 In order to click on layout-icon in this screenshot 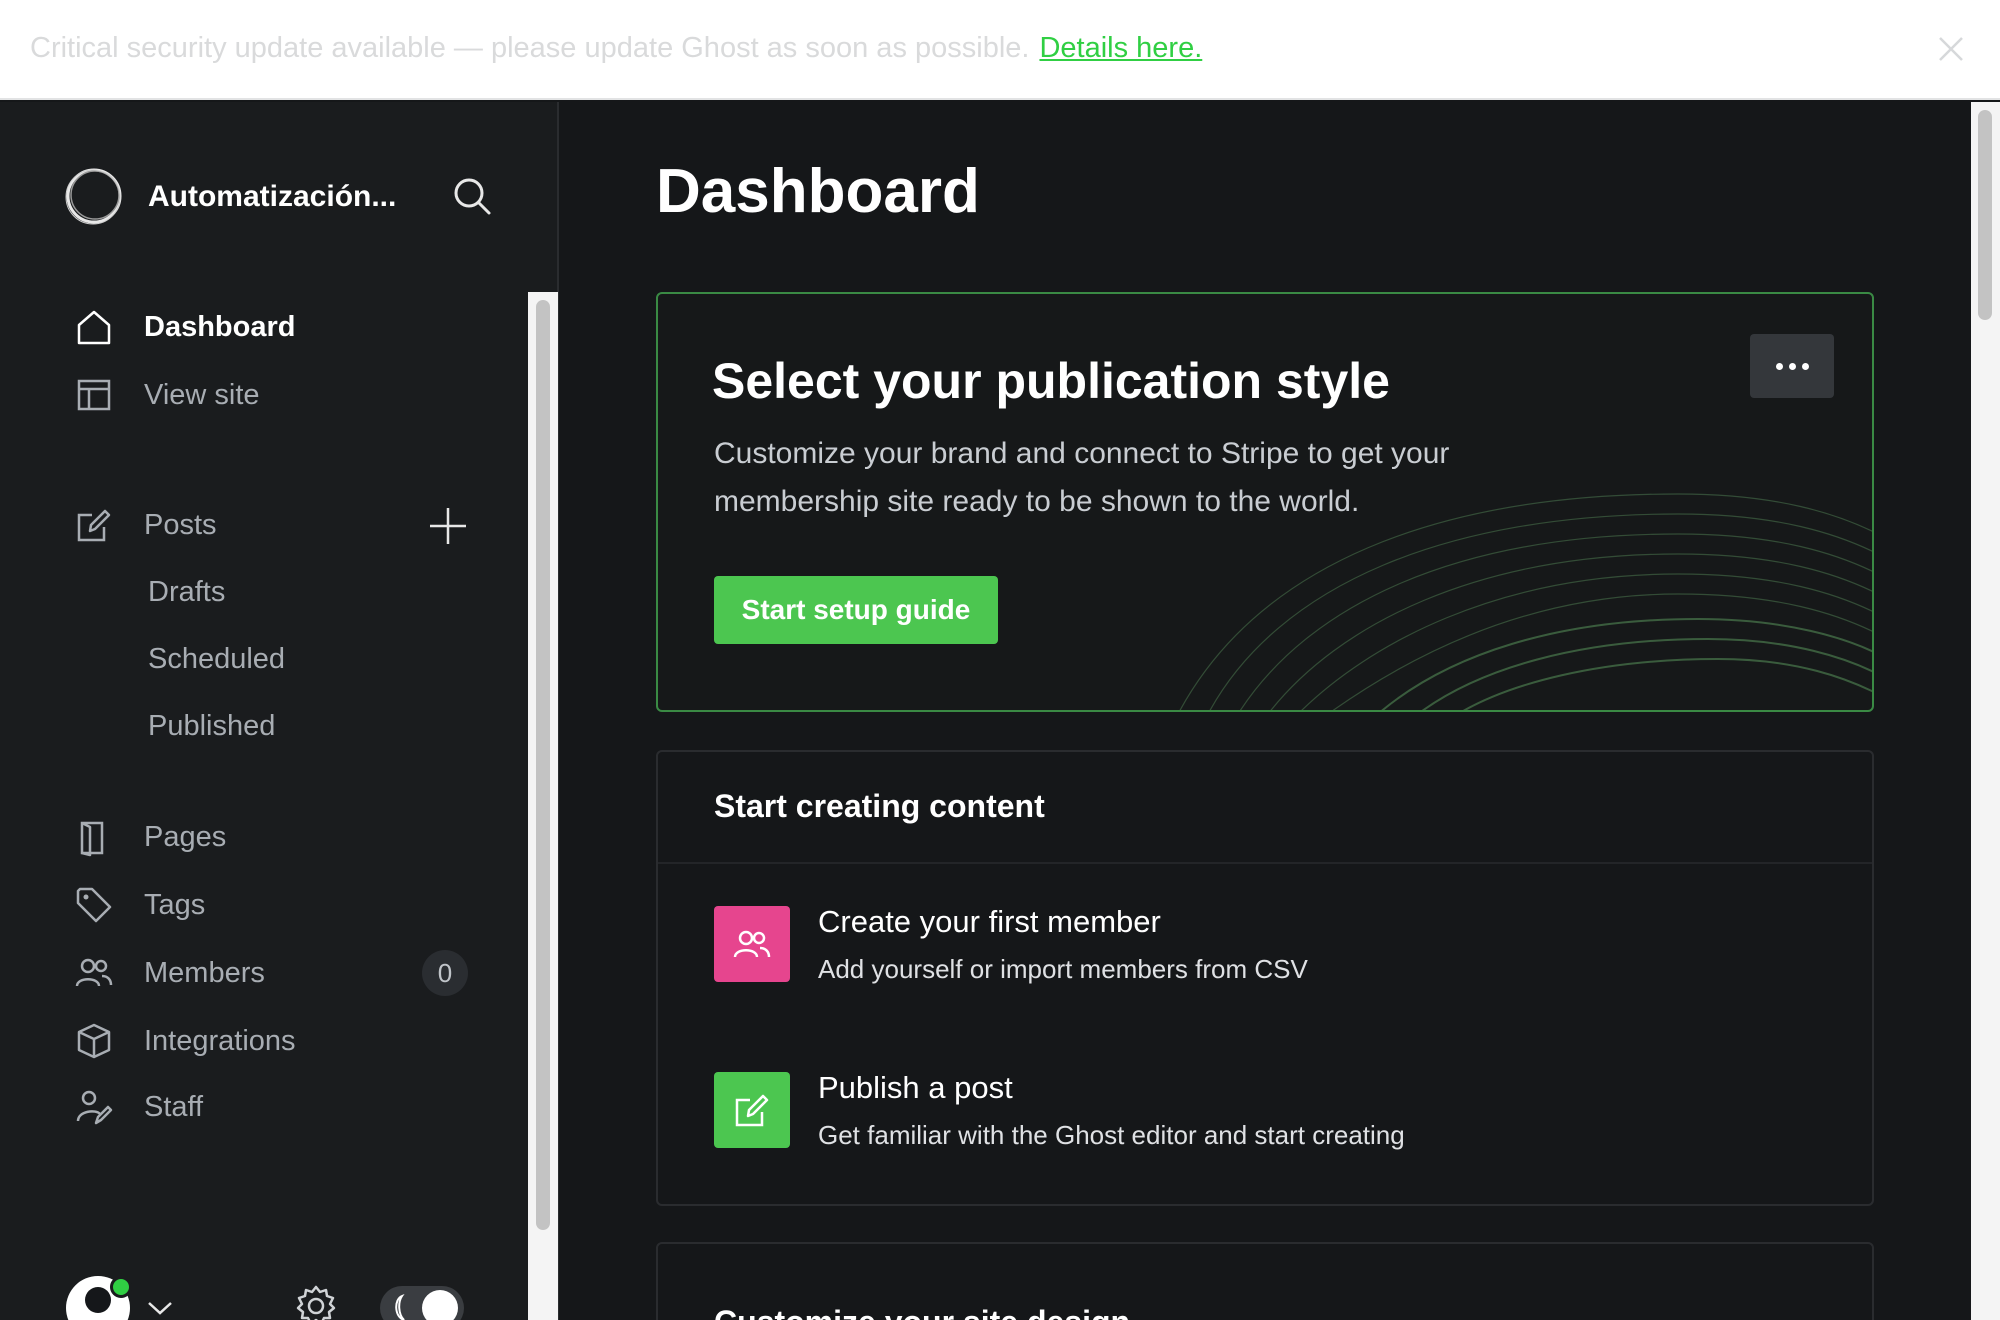, I will do `click(94, 395)`.